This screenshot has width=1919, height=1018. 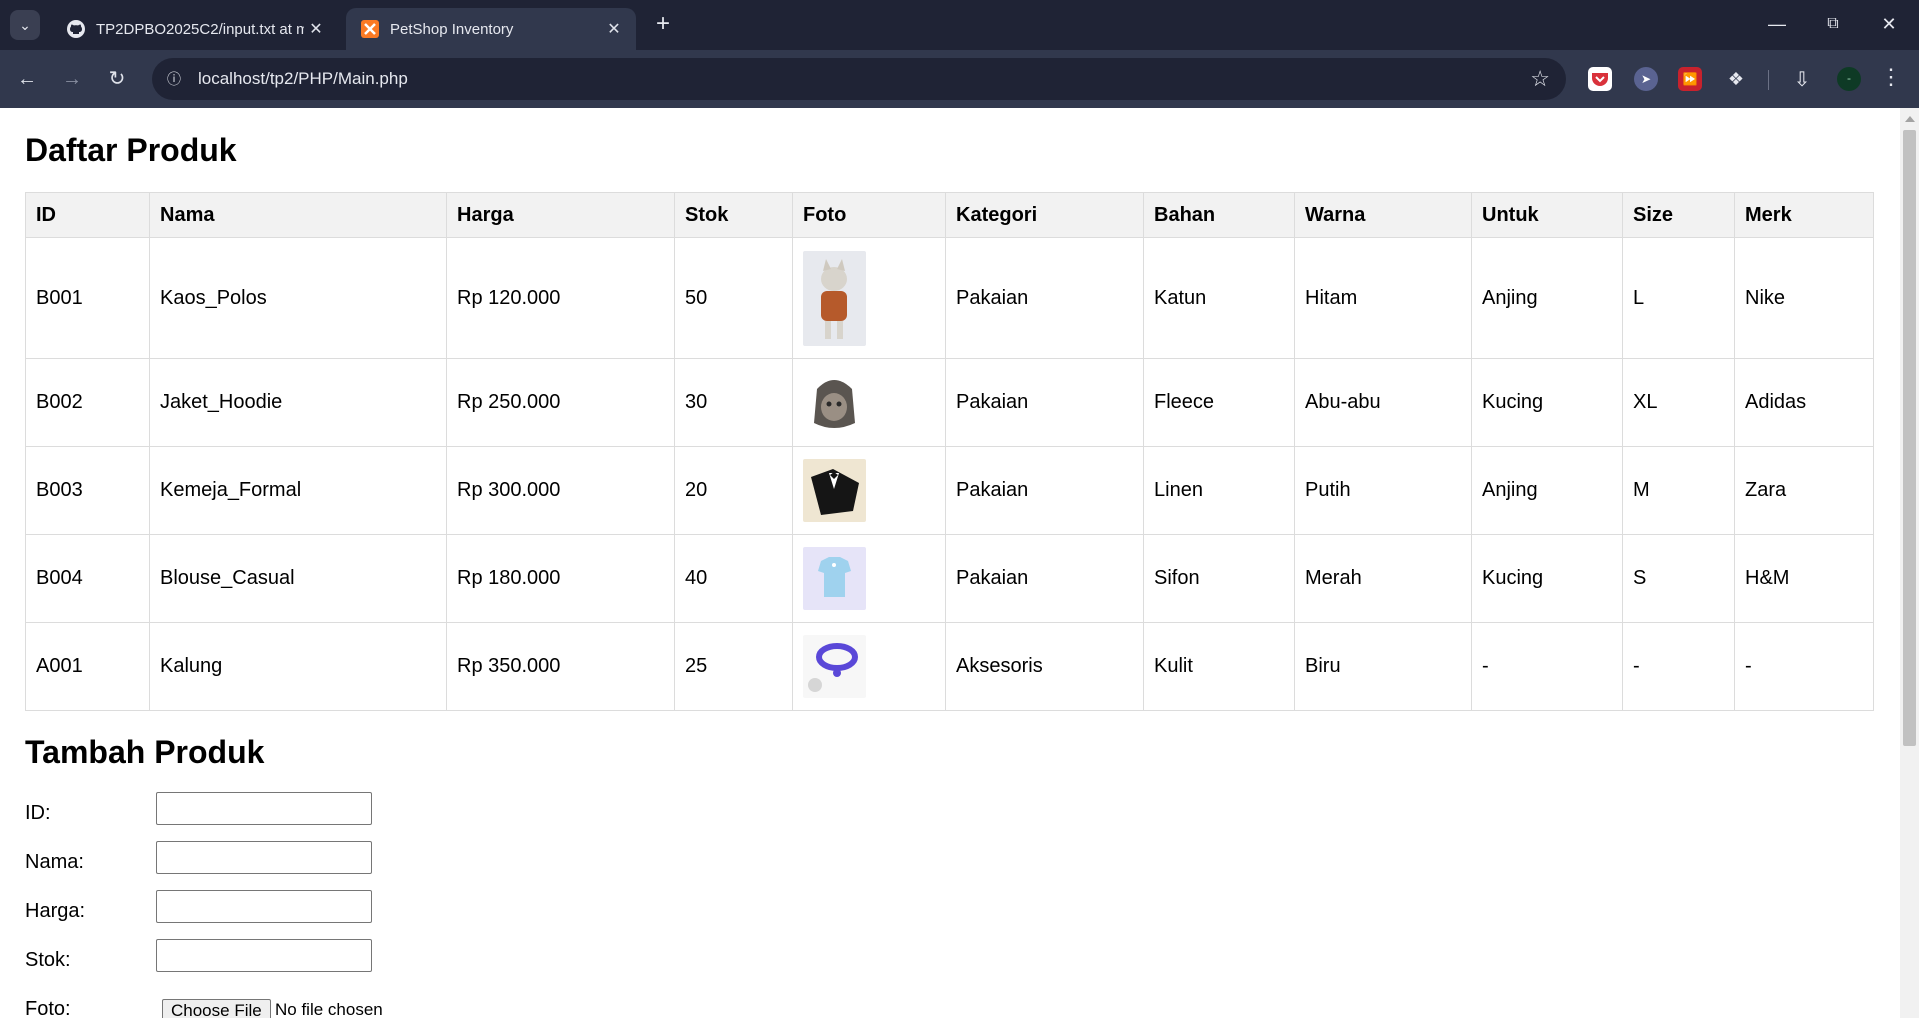 I want to click on extensions-puzzle-icon: ❖, so click(x=1736, y=79).